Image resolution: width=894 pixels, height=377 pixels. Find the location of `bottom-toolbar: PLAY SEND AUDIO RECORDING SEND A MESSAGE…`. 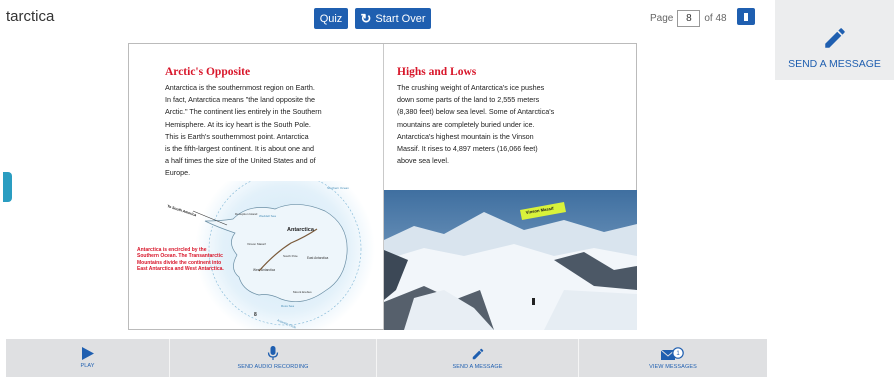

bottom-toolbar: PLAY SEND AUDIO RECORDING SEND A MESSAGE… is located at coordinates (386, 358).